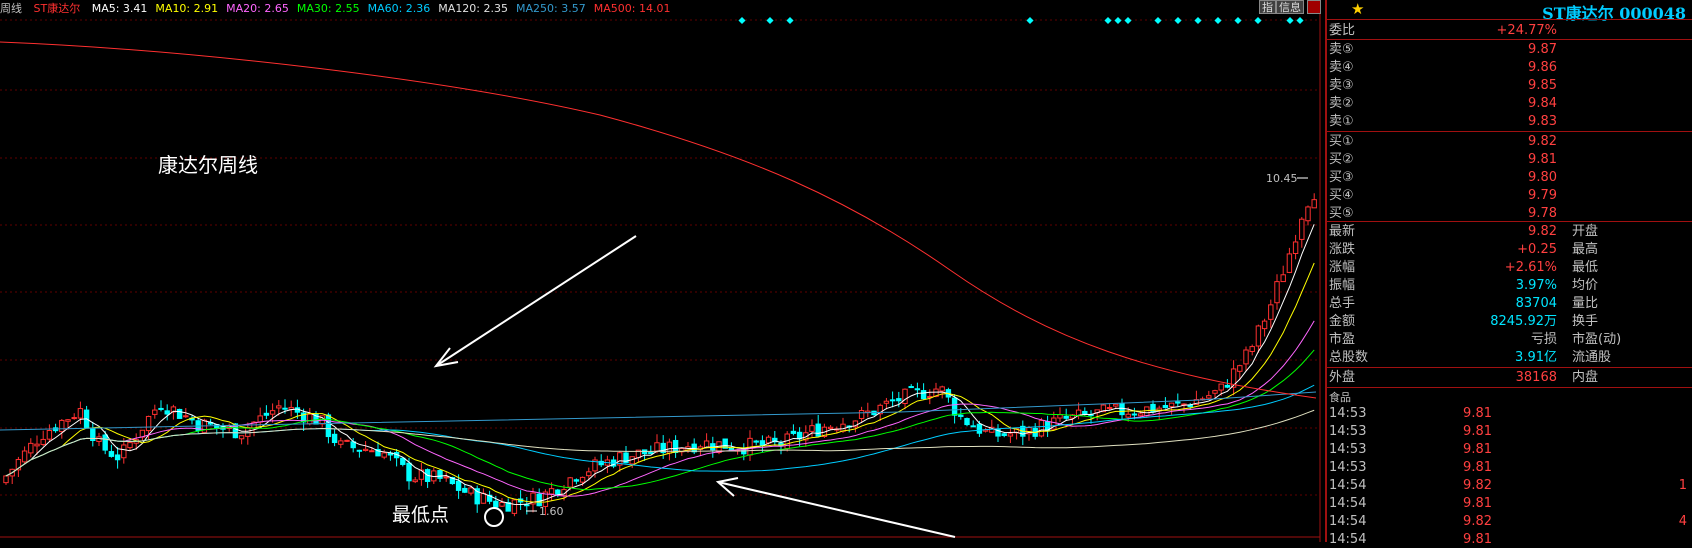  What do you see at coordinates (1542, 231) in the screenshot?
I see `stat-value: 9.82` at bounding box center [1542, 231].